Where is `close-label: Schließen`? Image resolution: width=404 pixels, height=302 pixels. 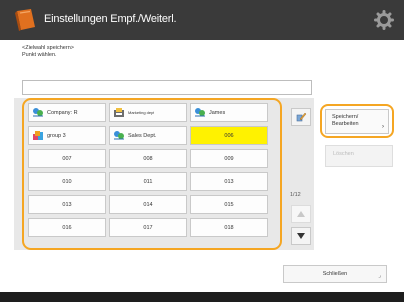 close-label: Schließen is located at coordinates (335, 274).